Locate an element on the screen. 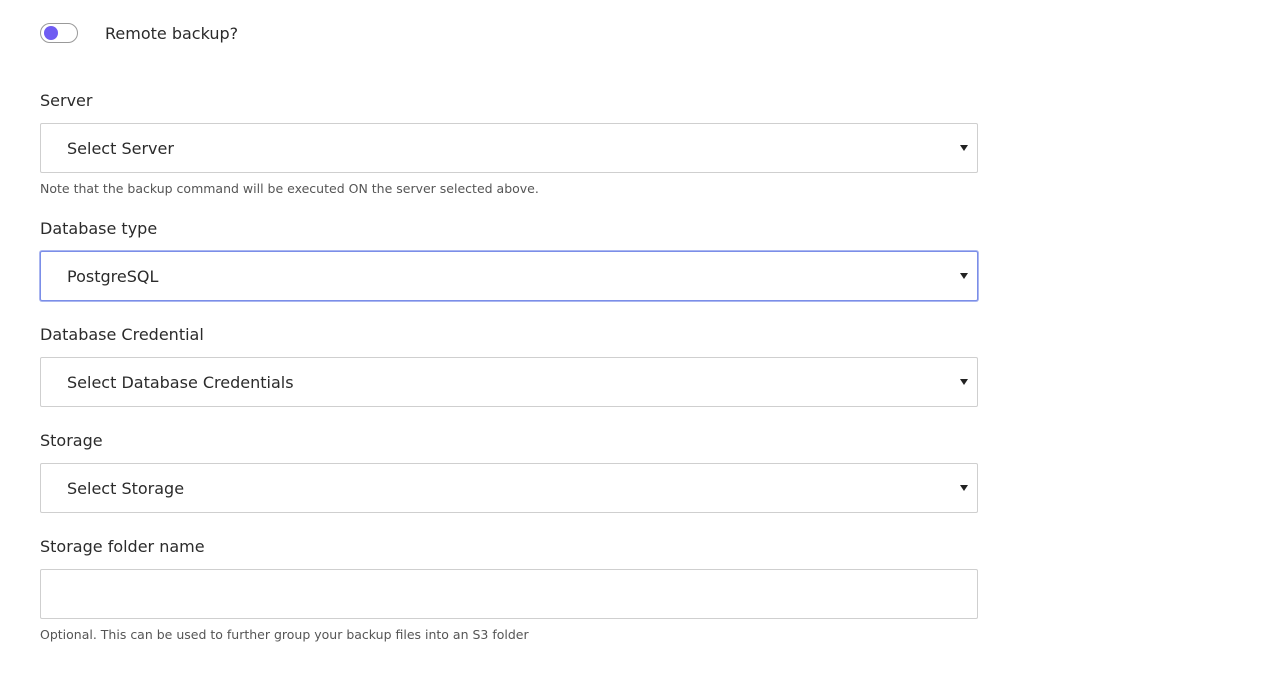  remote-backup-toggle is located at coordinates (59, 33).